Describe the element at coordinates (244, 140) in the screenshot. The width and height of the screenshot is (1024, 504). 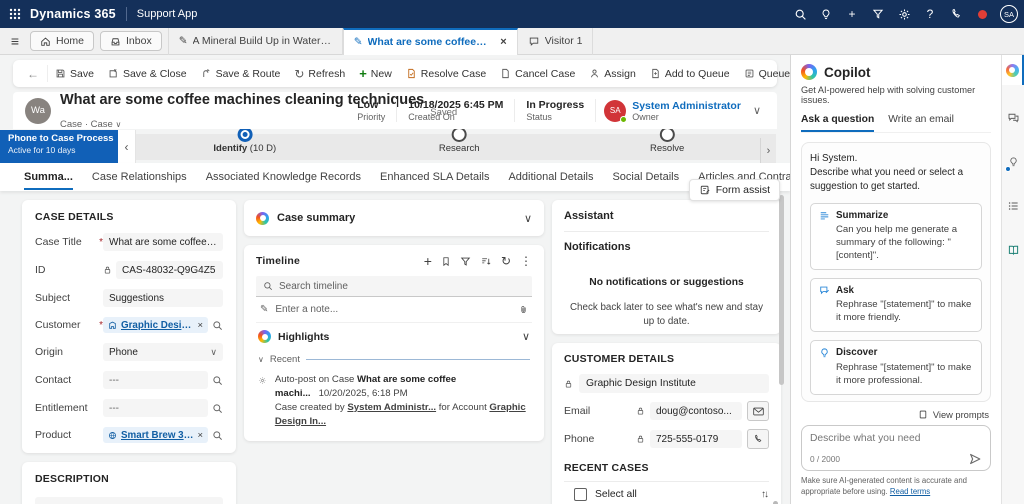
I see `bpf-stage-identify: Identify (10 D)` at that location.